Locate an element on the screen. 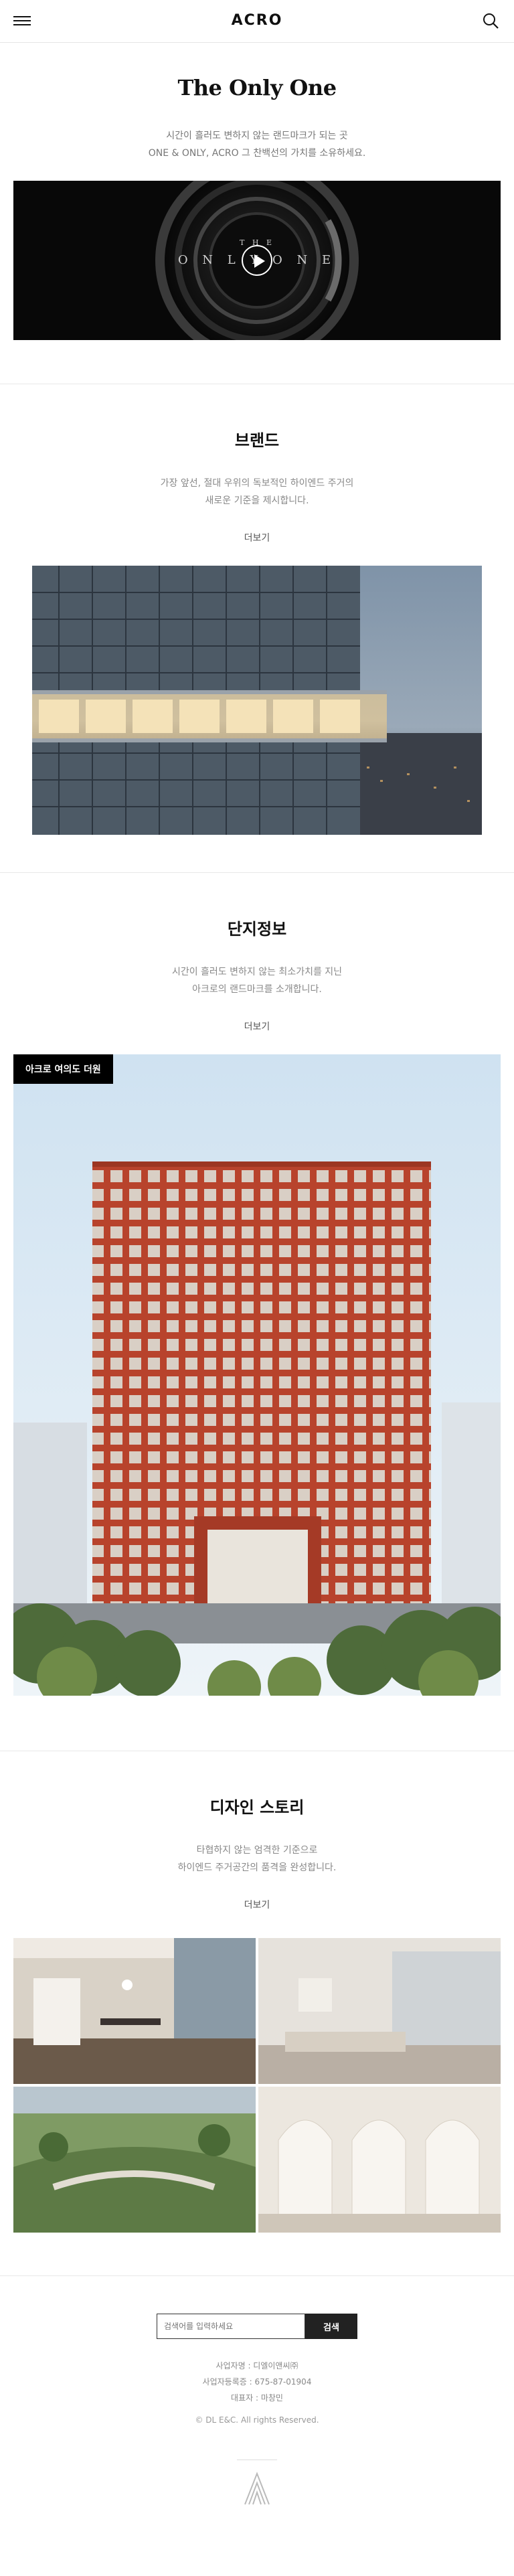 Image resolution: width=514 pixels, height=2576 pixels. play-icon is located at coordinates (257, 261).